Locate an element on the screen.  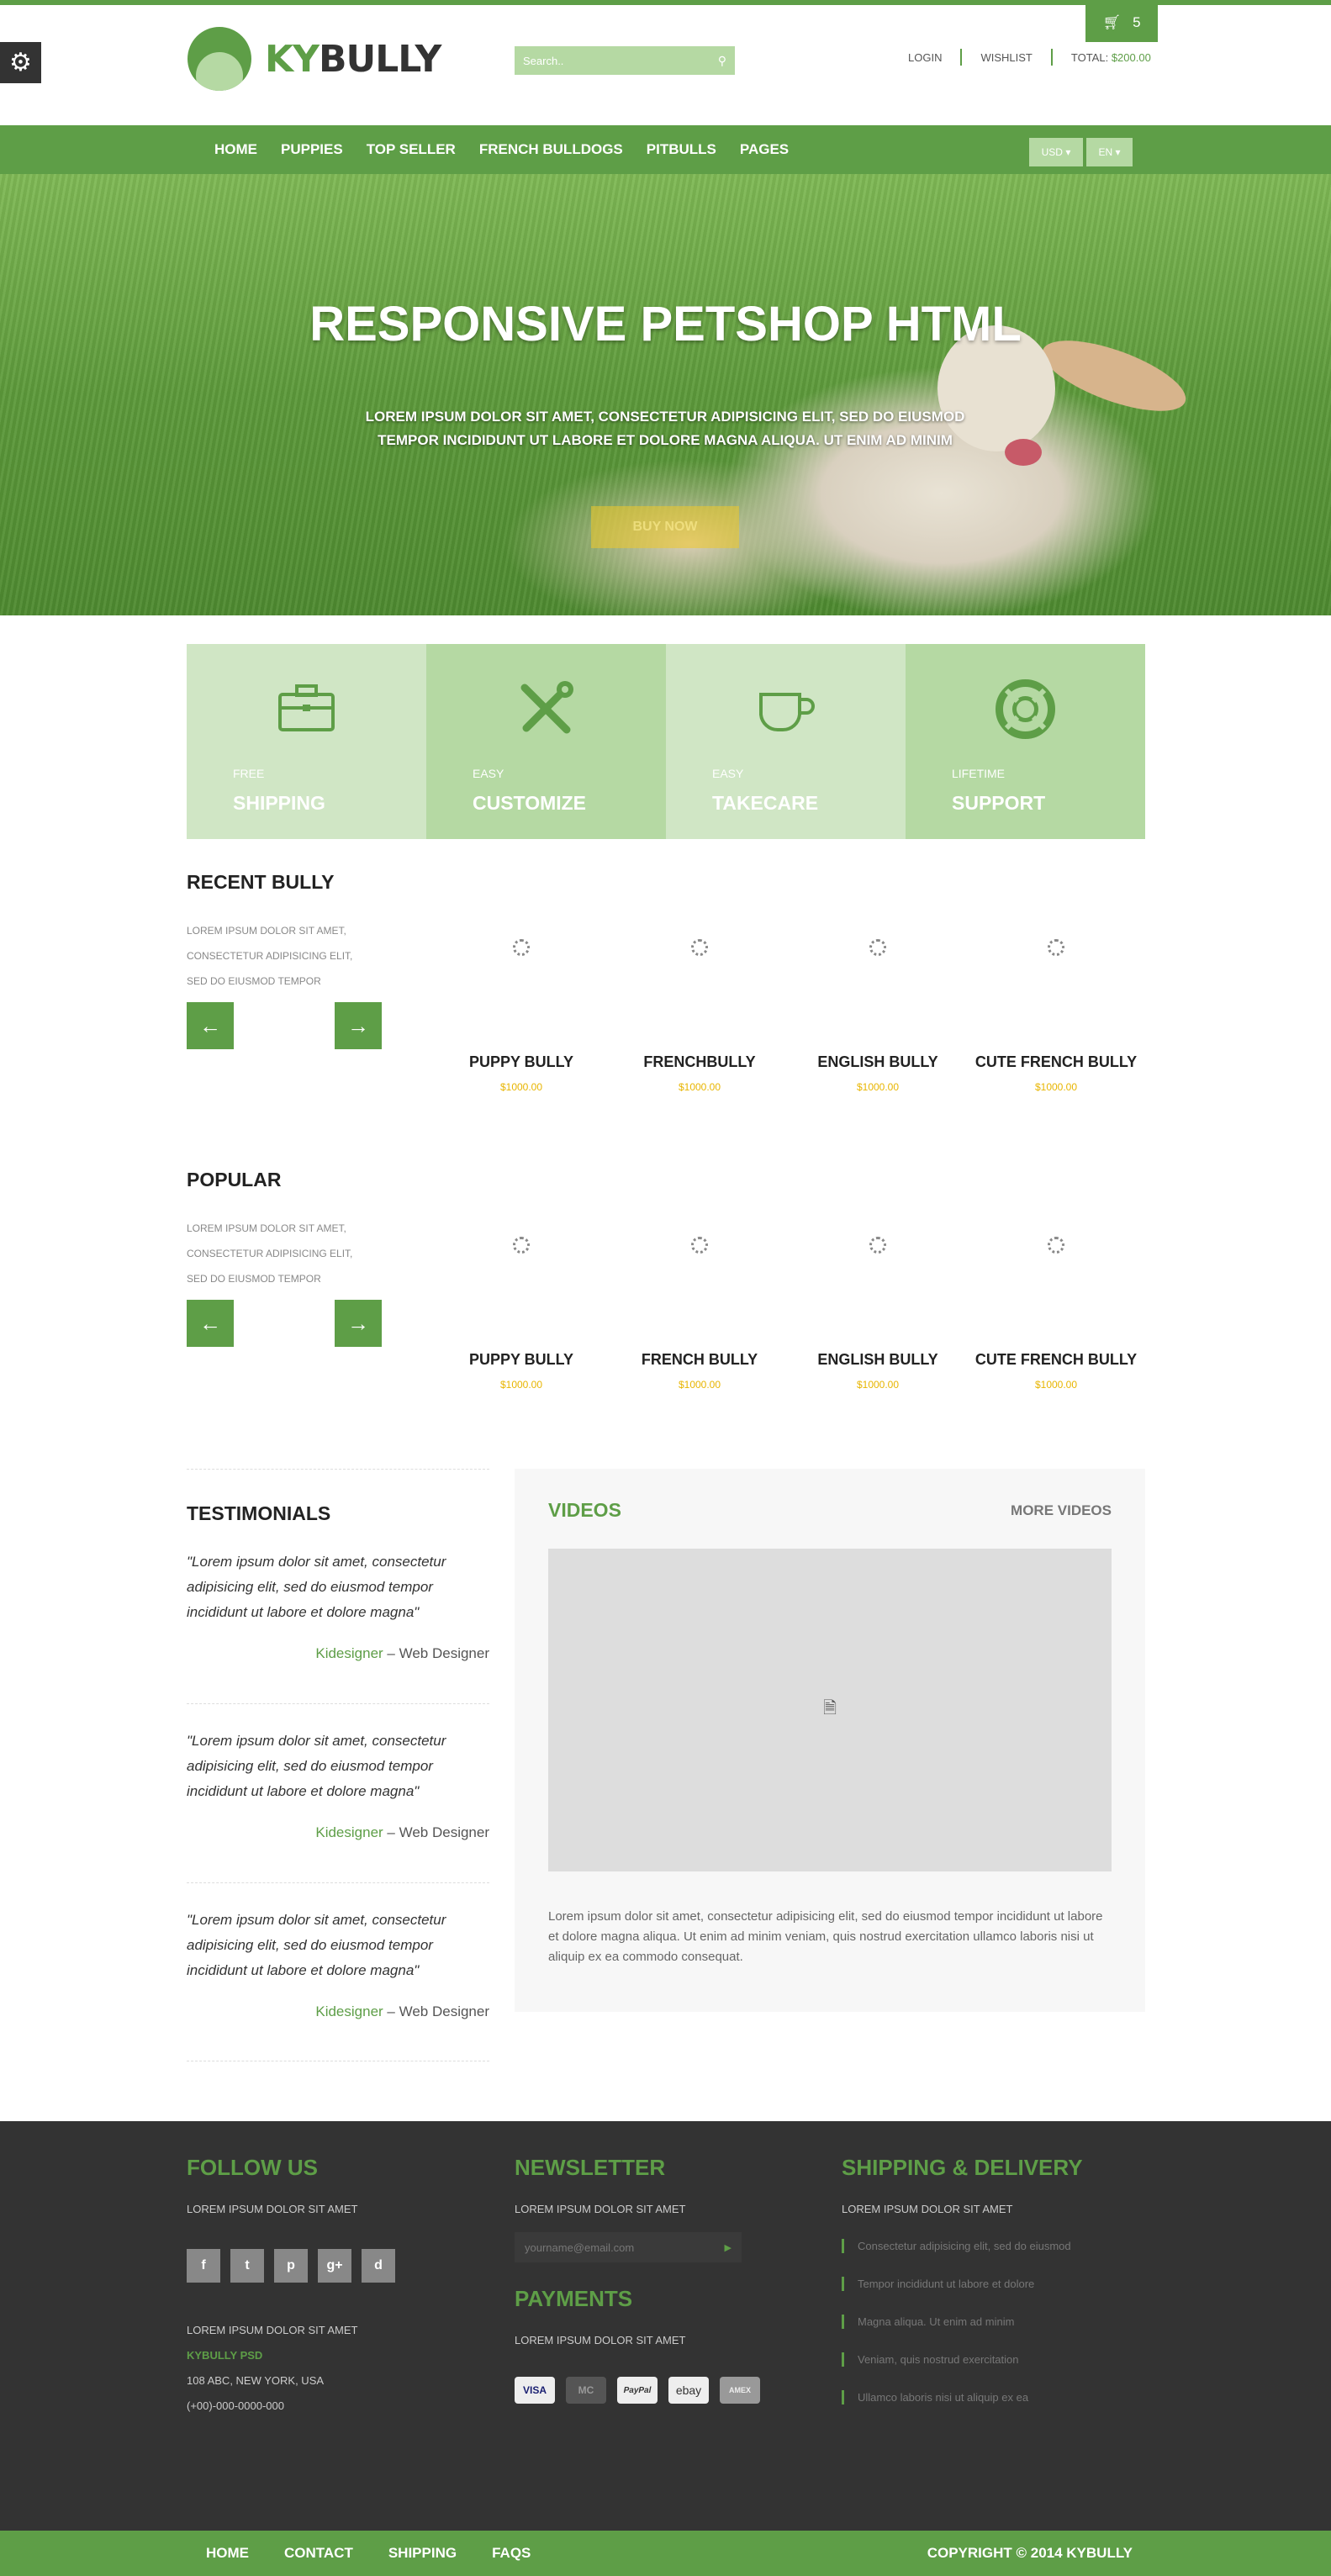
follow-text: LOREM IPSUM DOLOR SIT AMET is located at coordinates (272, 2209).